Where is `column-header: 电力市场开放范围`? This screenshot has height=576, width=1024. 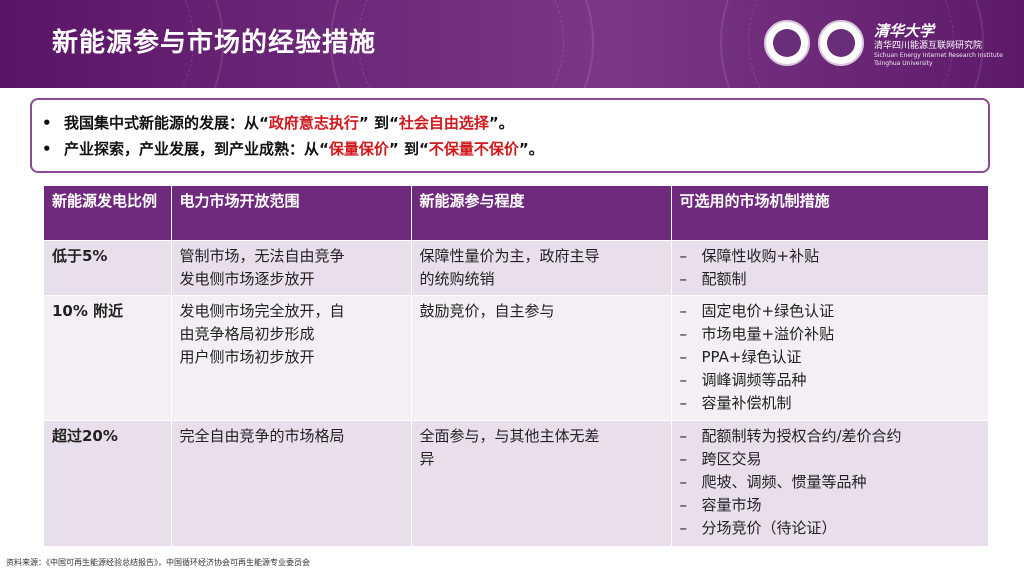 column-header: 电力市场开放范围 is located at coordinates (291, 213).